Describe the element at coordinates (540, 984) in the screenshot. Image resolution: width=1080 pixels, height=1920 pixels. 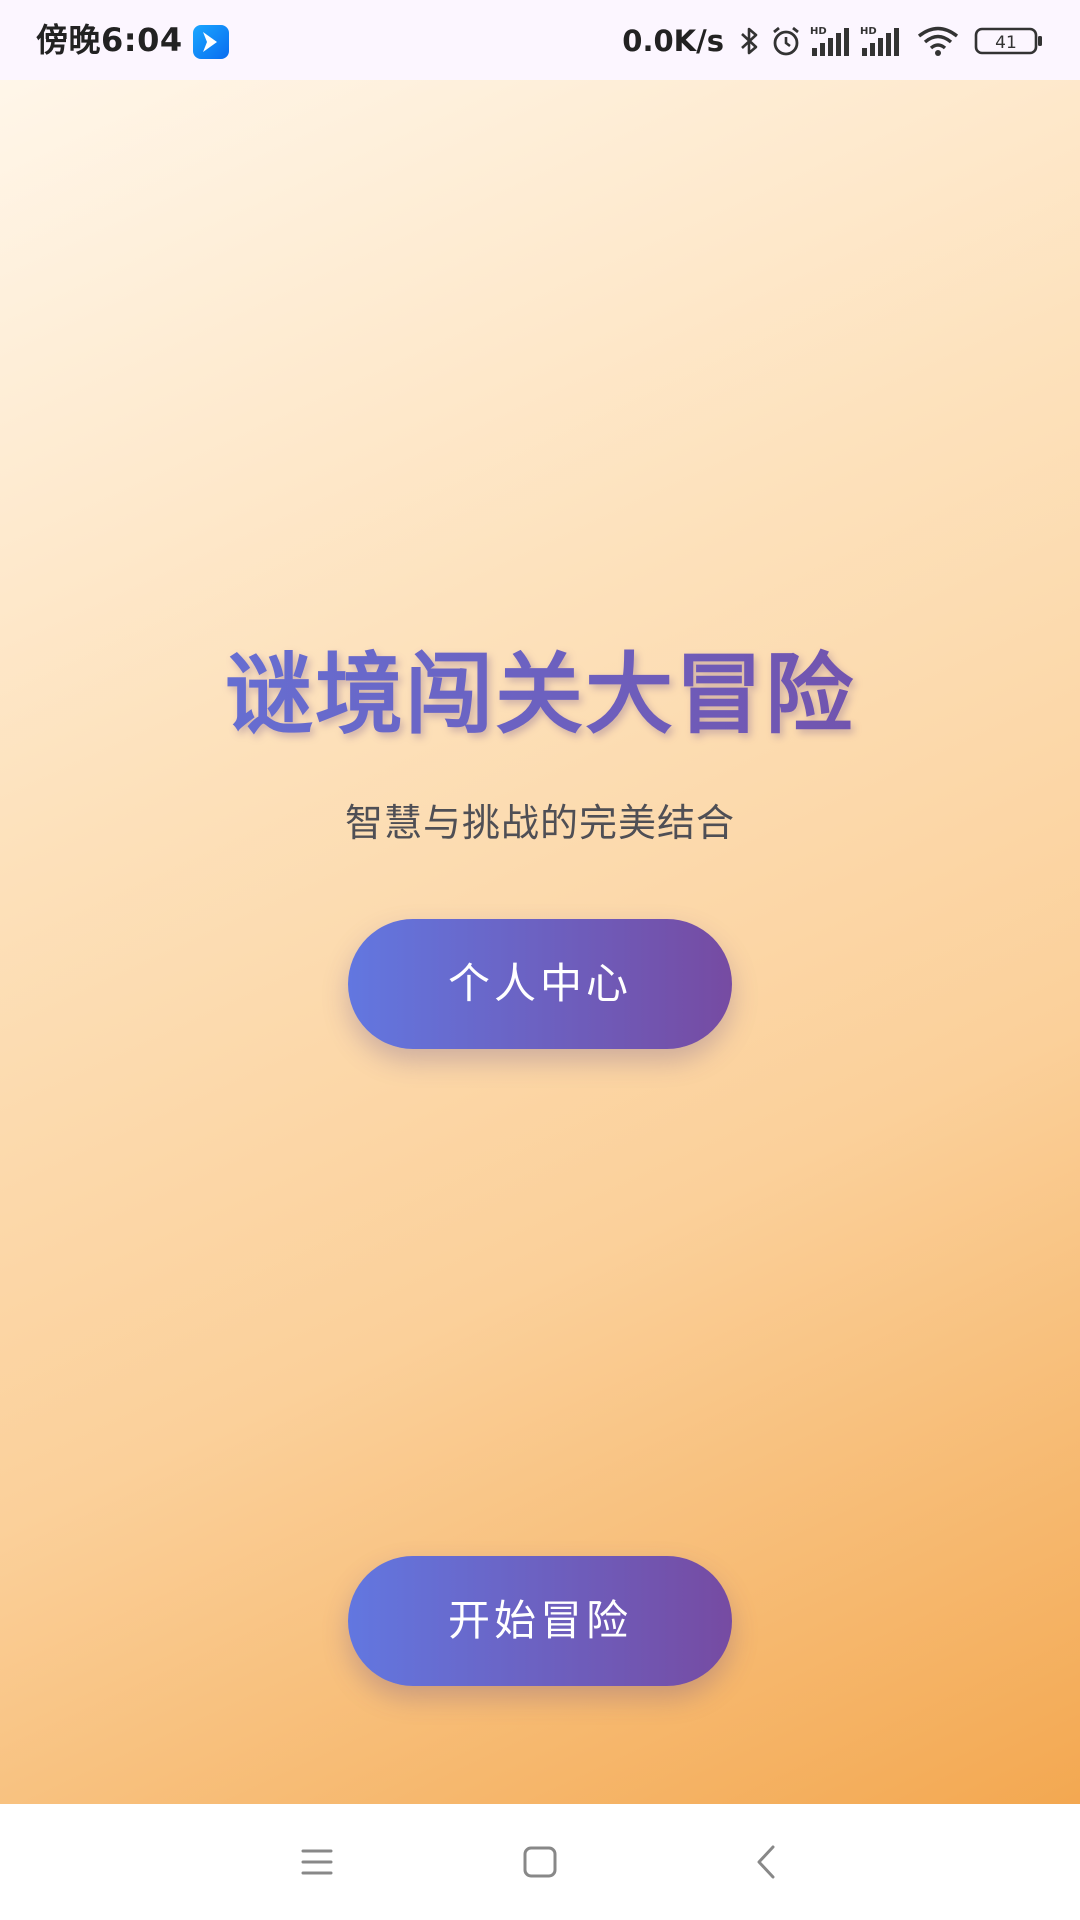
I see `profile-button: 个人中心` at that location.